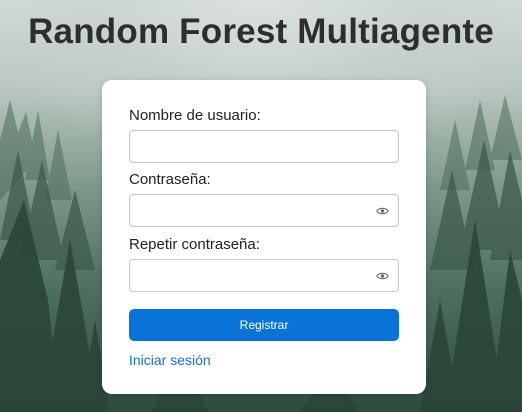  I want to click on repeat-password-field-wrapper, so click(264, 275).